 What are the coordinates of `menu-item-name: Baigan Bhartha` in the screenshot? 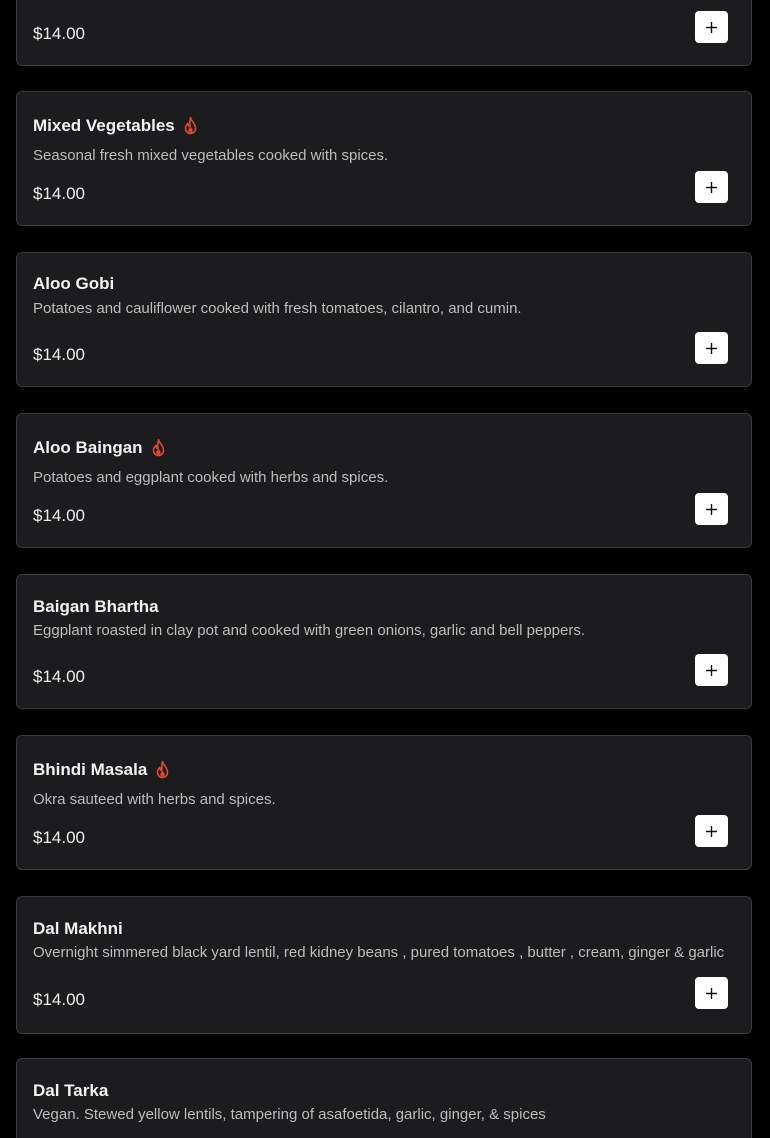 It's located at (96, 606).